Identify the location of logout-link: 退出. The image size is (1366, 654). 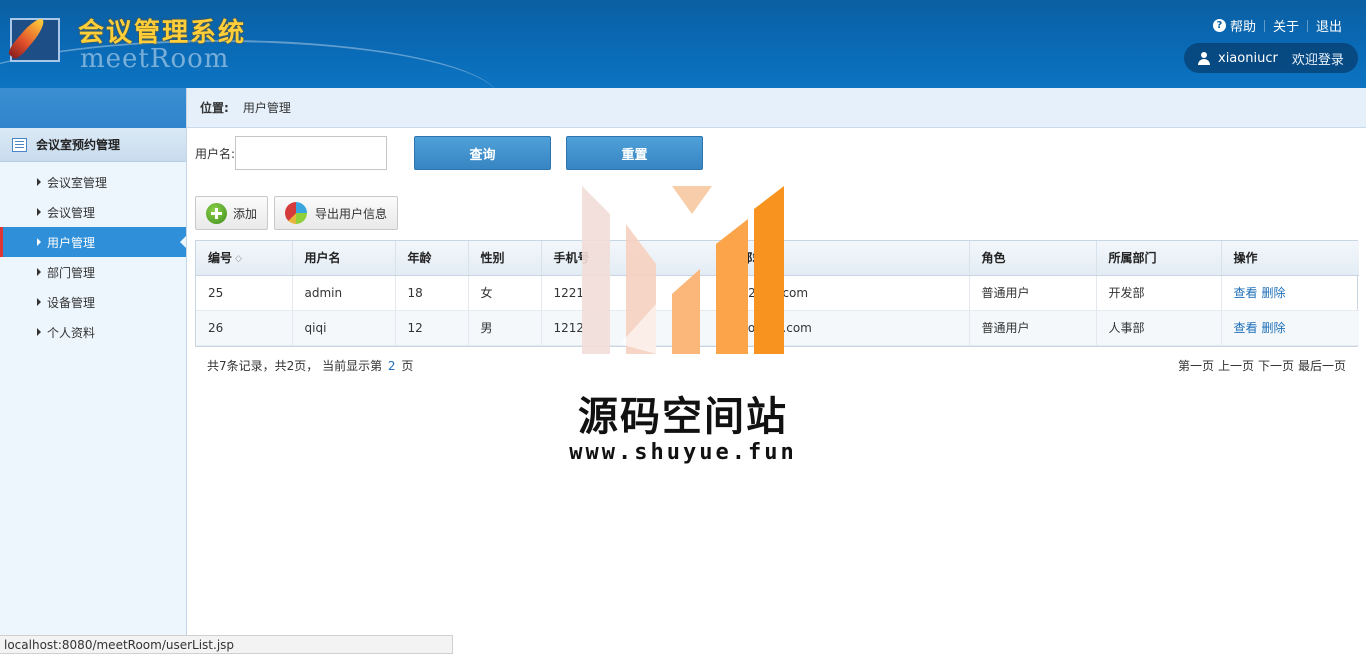
(1329, 25).